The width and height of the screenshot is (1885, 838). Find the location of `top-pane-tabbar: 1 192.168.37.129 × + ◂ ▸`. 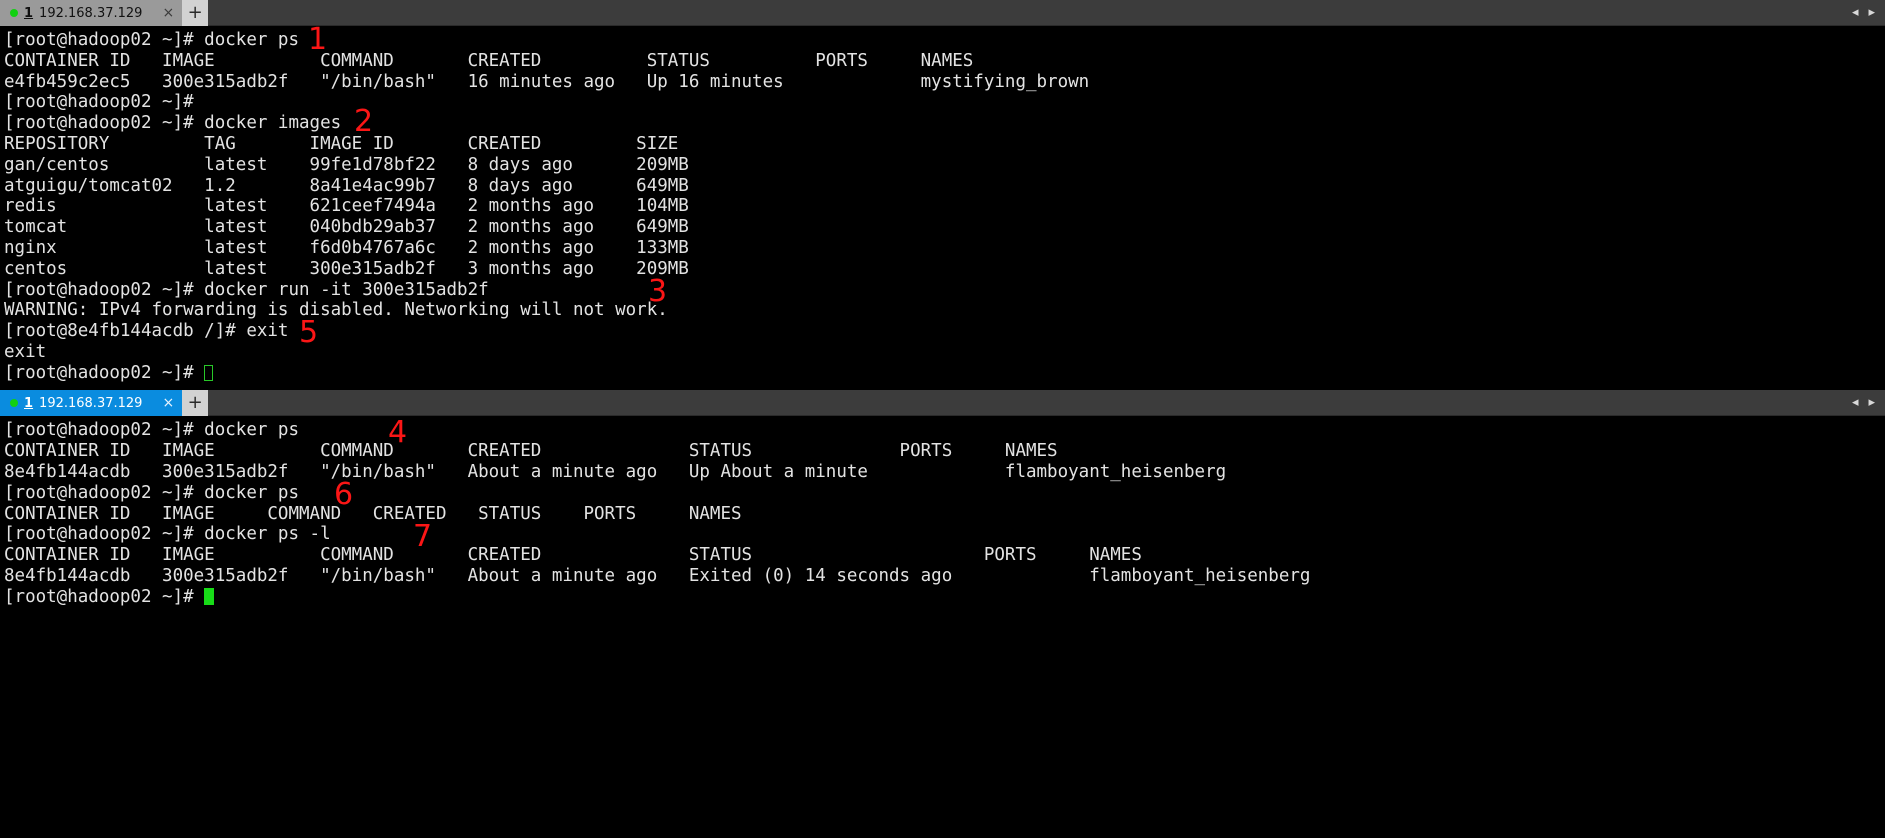

top-pane-tabbar: 1 192.168.37.129 × + ◂ ▸ is located at coordinates (942, 13).